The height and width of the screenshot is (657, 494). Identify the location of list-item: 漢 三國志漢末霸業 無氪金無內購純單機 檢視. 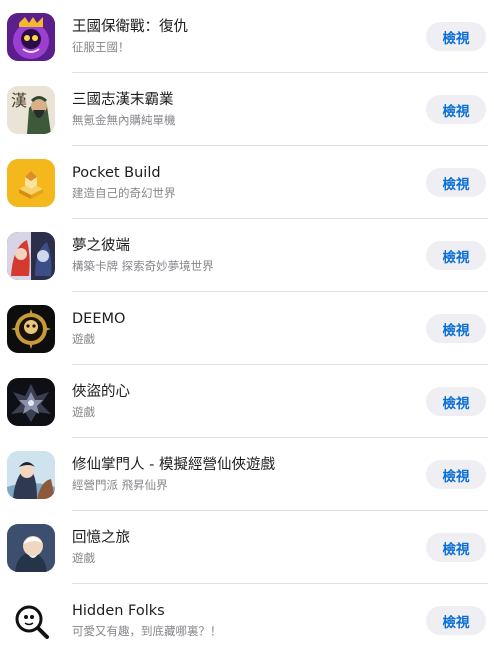
(247, 109).